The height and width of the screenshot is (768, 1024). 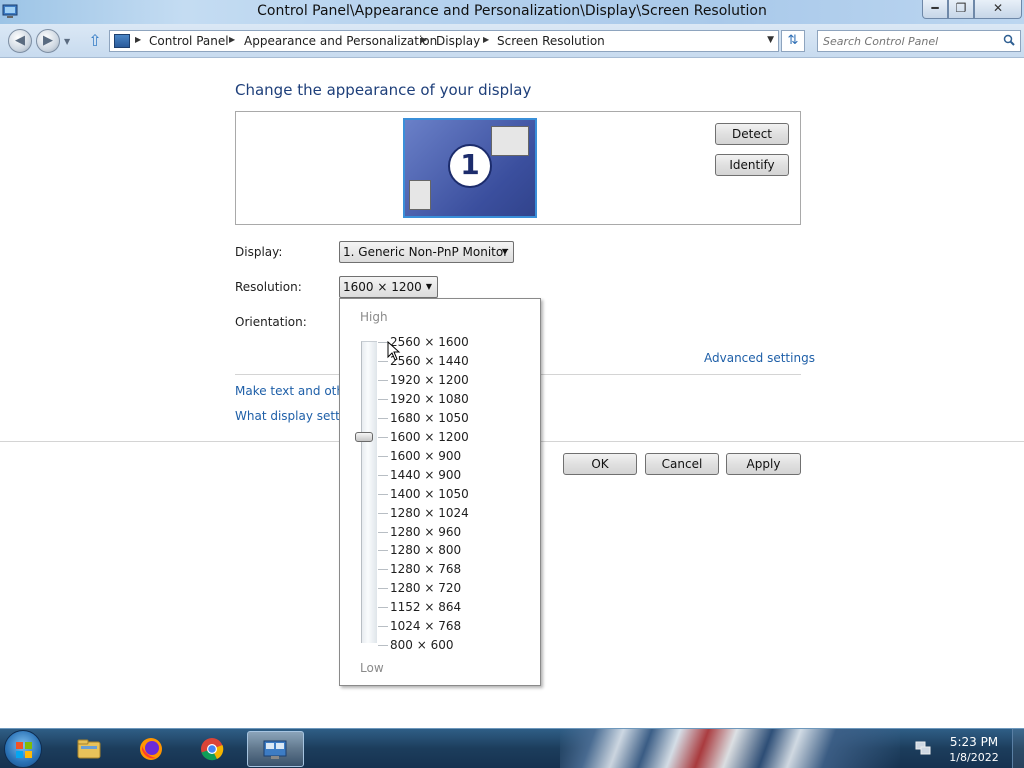 What do you see at coordinates (770, 40) in the screenshot?
I see `address-dropdown-icon: ▼` at bounding box center [770, 40].